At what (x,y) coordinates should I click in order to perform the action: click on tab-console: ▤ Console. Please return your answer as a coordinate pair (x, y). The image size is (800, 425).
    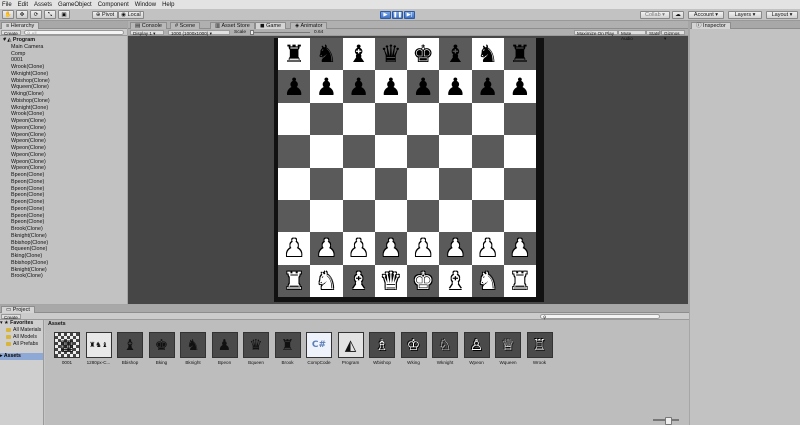
    Looking at the image, I should click on (148, 25).